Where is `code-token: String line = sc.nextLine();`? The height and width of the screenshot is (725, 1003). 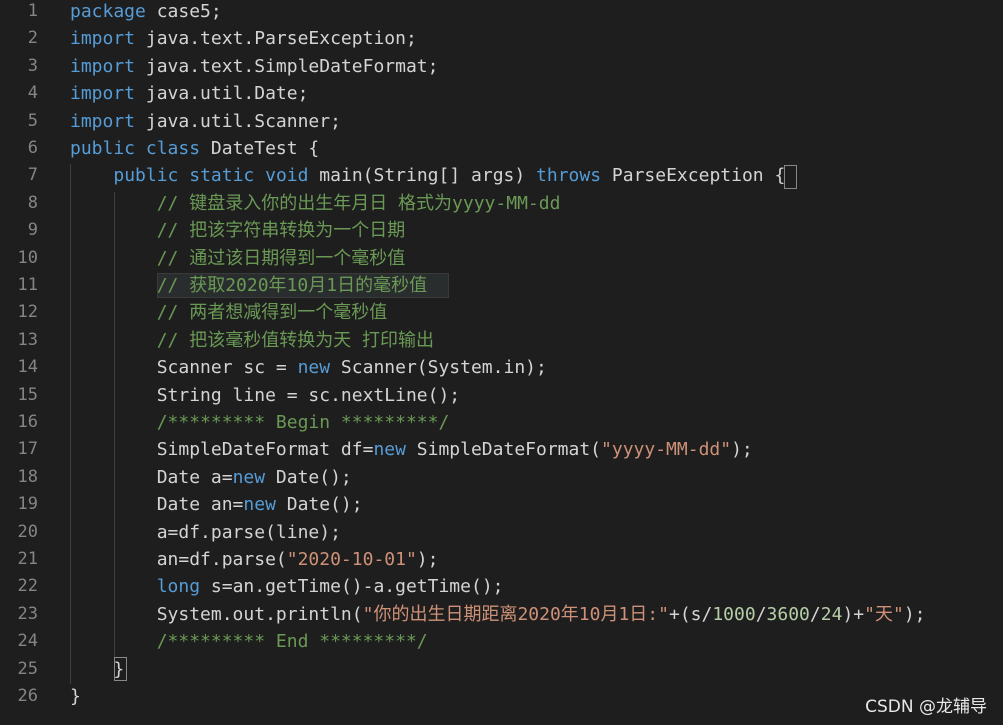 code-token: String line = sc.nextLine(); is located at coordinates (265, 395).